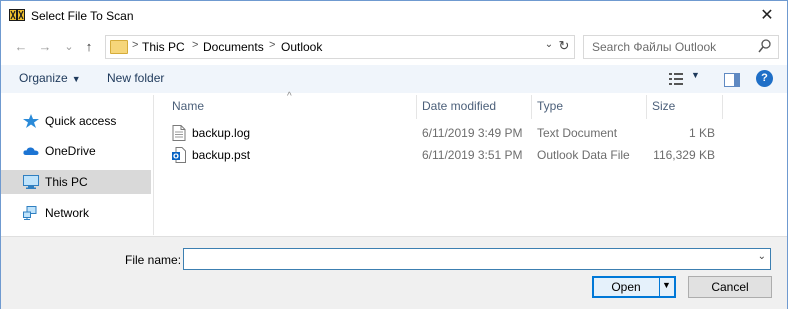 Image resolution: width=788 pixels, height=309 pixels. What do you see at coordinates (179, 133) in the screenshot?
I see `text-file-icon` at bounding box center [179, 133].